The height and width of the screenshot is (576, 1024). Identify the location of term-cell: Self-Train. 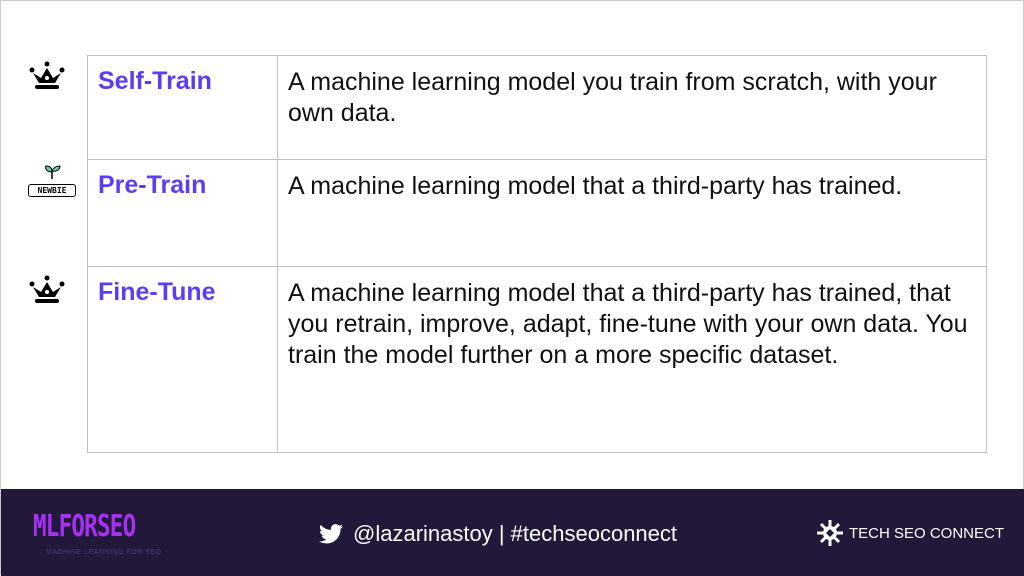
(182, 107).